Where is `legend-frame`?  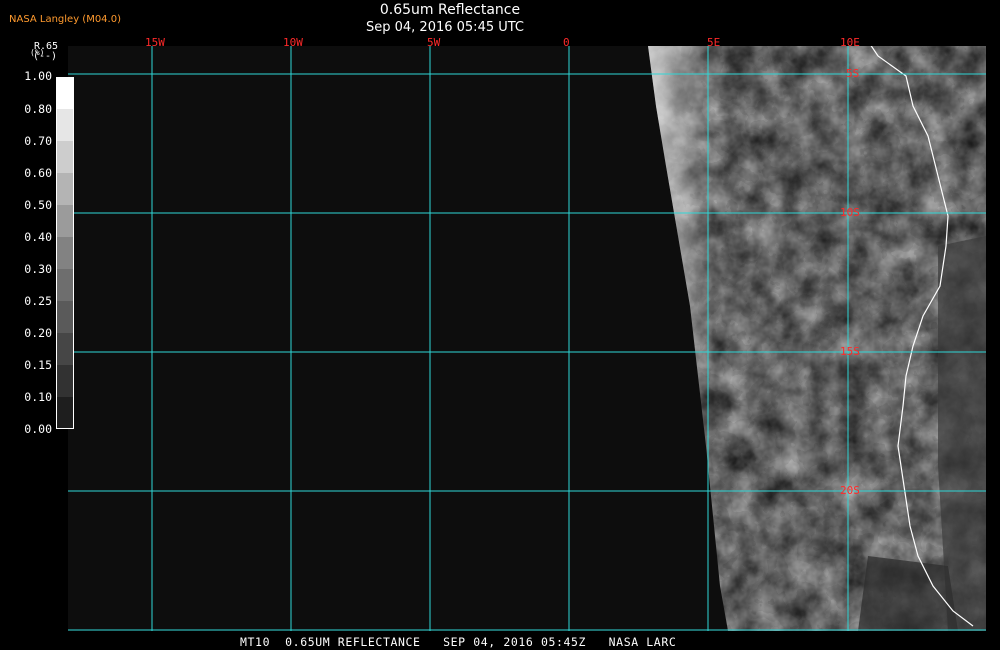 legend-frame is located at coordinates (65, 253).